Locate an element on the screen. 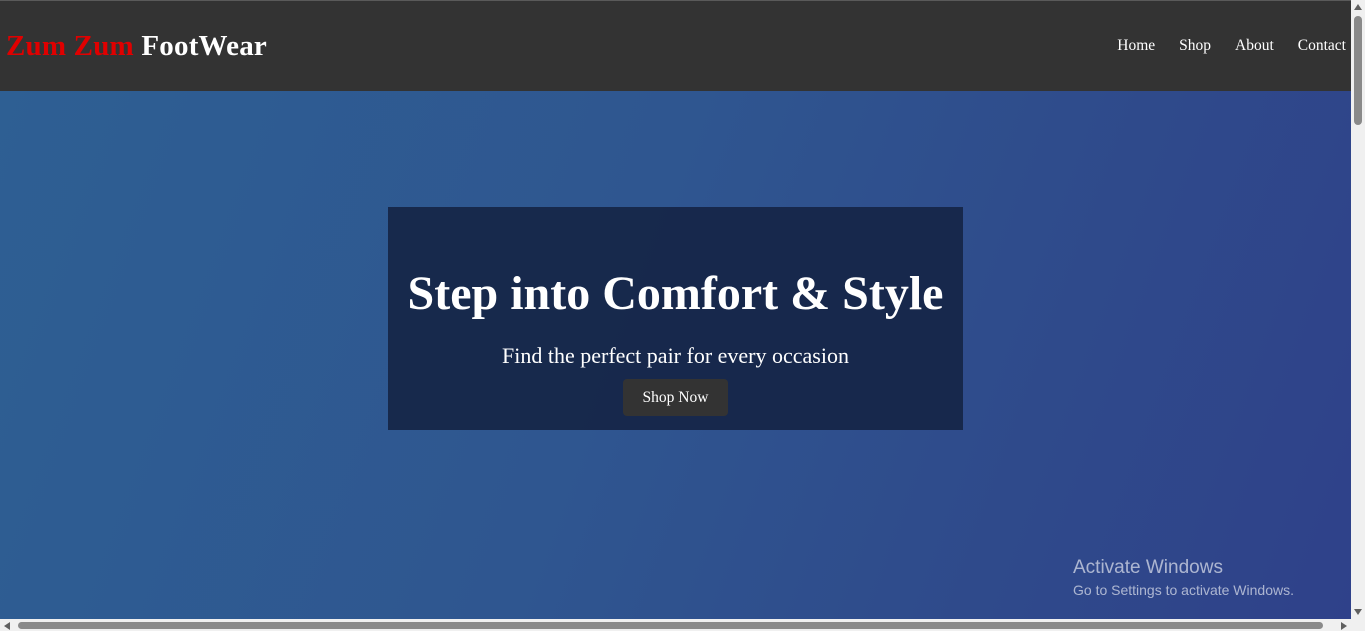 The width and height of the screenshot is (1365, 631). nav-link-home: Home is located at coordinates (1136, 45).